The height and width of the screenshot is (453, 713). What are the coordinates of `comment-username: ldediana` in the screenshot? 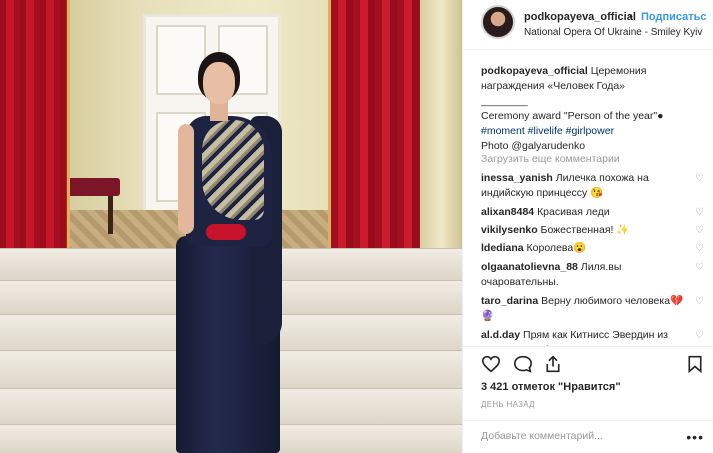 It's located at (502, 248).